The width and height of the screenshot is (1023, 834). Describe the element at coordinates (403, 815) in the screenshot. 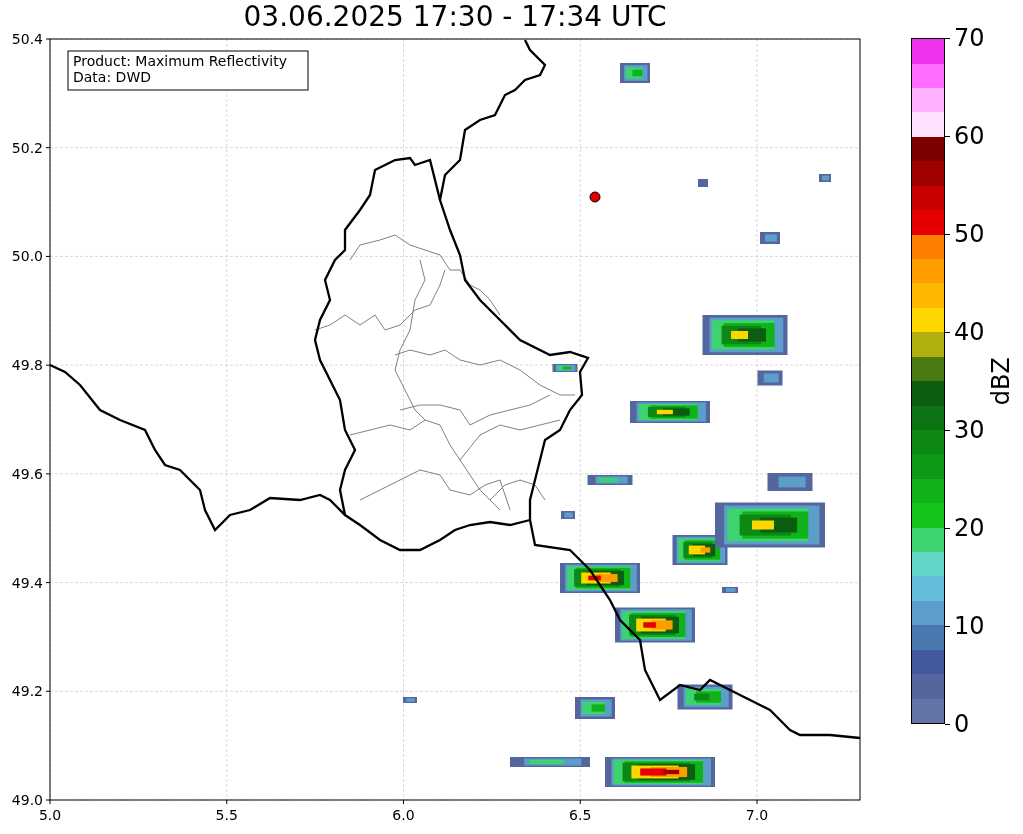

I see `x-tick-label: 6.0` at that location.